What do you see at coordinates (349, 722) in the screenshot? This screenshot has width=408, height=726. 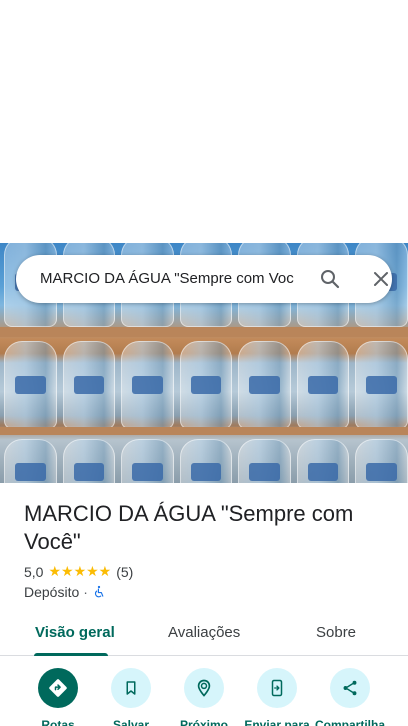 I see `share-label: Compartilha` at bounding box center [349, 722].